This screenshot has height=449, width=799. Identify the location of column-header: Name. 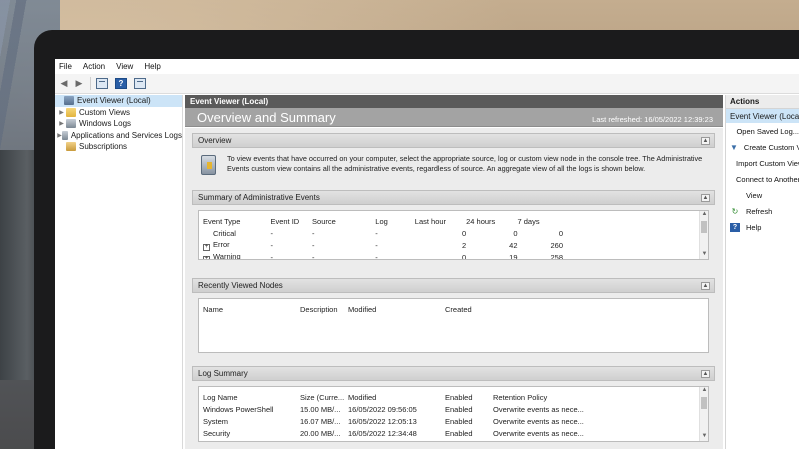
(251, 309).